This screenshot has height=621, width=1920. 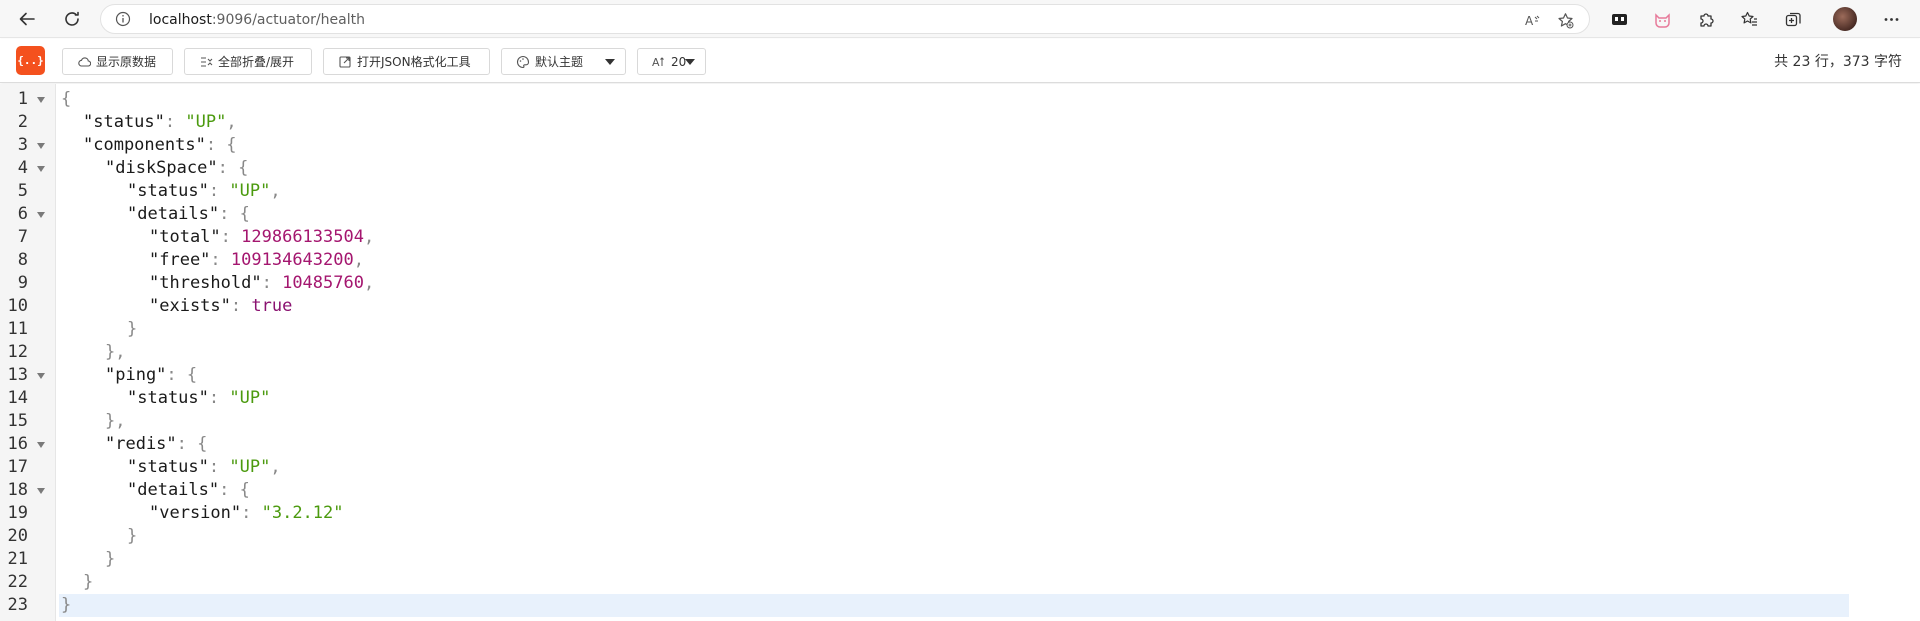 What do you see at coordinates (960, 260) in the screenshot?
I see `code-line: 8 "free": 109134643200,` at bounding box center [960, 260].